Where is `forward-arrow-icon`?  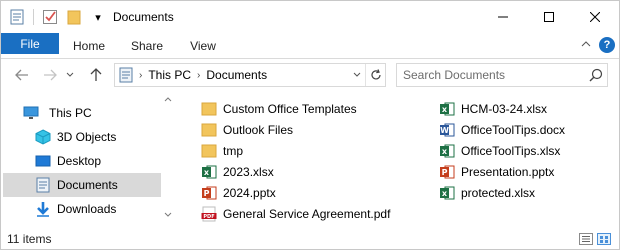 forward-arrow-icon is located at coordinates (50, 75).